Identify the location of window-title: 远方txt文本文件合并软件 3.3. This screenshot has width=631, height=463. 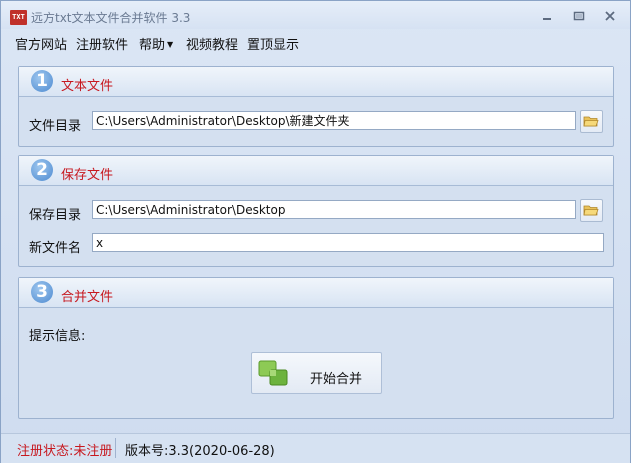
(111, 18).